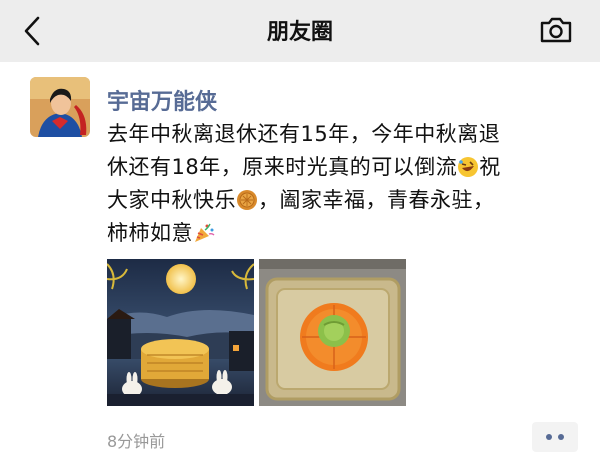  Describe the element at coordinates (247, 199) in the screenshot. I see `mooncake-emoji-icon` at that location.